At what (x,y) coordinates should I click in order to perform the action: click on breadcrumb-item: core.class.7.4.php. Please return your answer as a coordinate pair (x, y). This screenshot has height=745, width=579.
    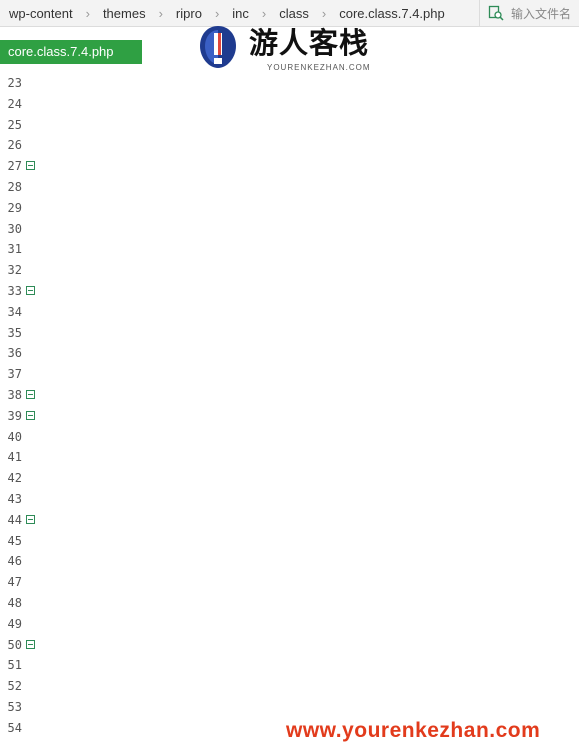
    Looking at the image, I should click on (392, 13).